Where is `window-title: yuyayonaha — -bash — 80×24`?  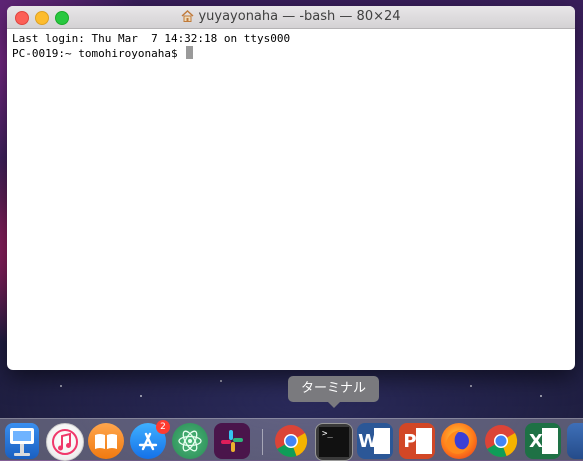 window-title: yuyayonaha — -bash — 80×24 is located at coordinates (299, 16).